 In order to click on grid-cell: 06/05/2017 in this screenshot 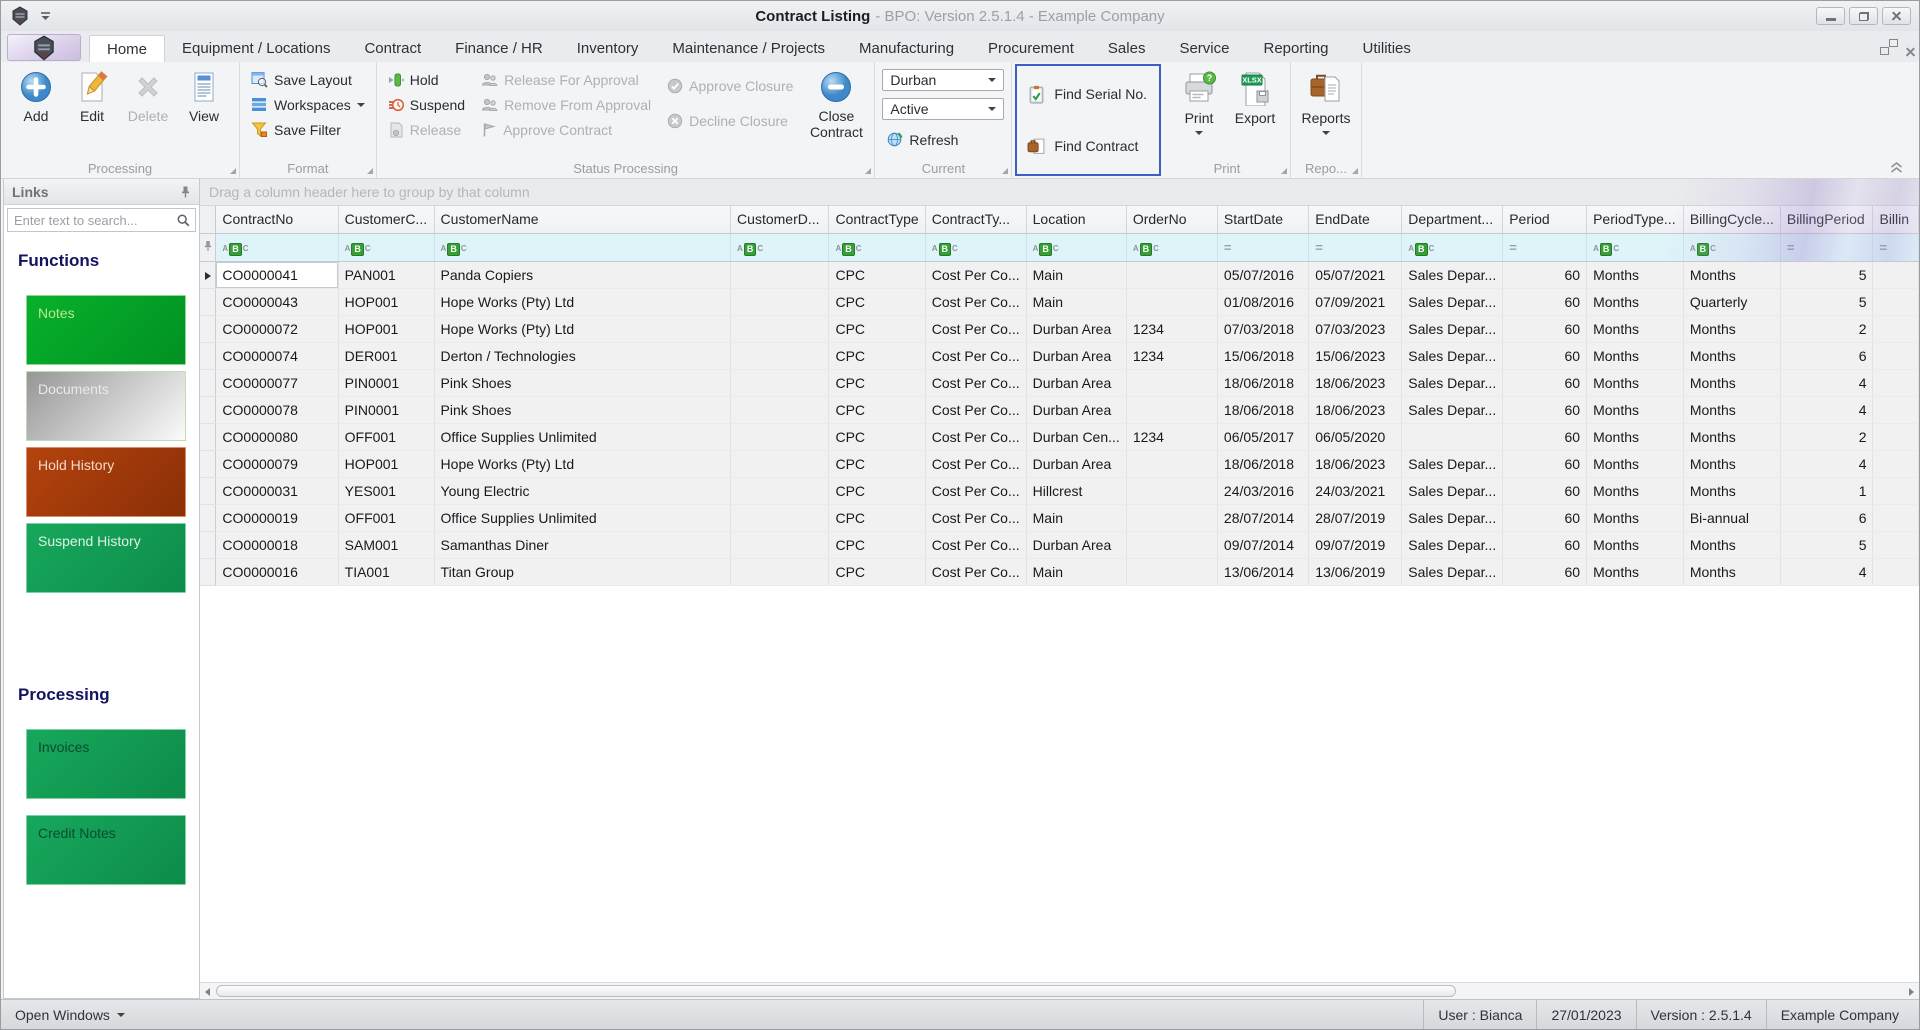, I will do `click(1263, 437)`.